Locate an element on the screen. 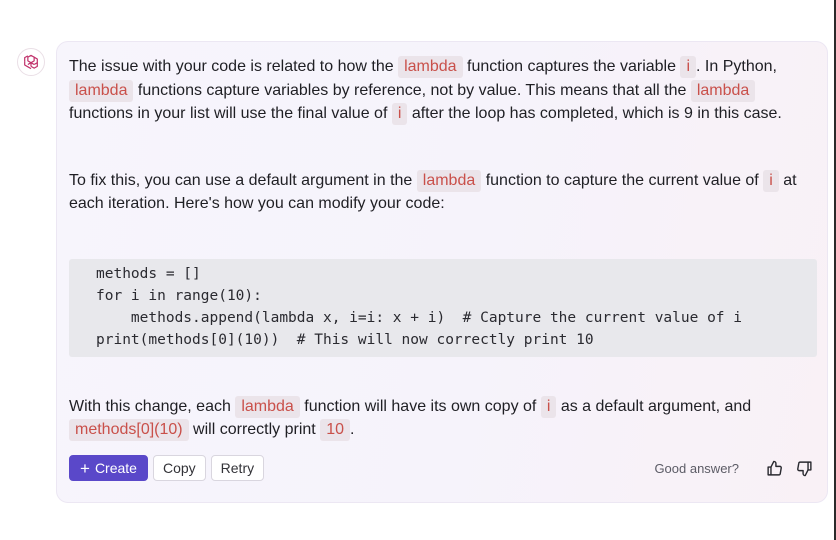  code-line: for i in range(10): is located at coordinates (179, 295).